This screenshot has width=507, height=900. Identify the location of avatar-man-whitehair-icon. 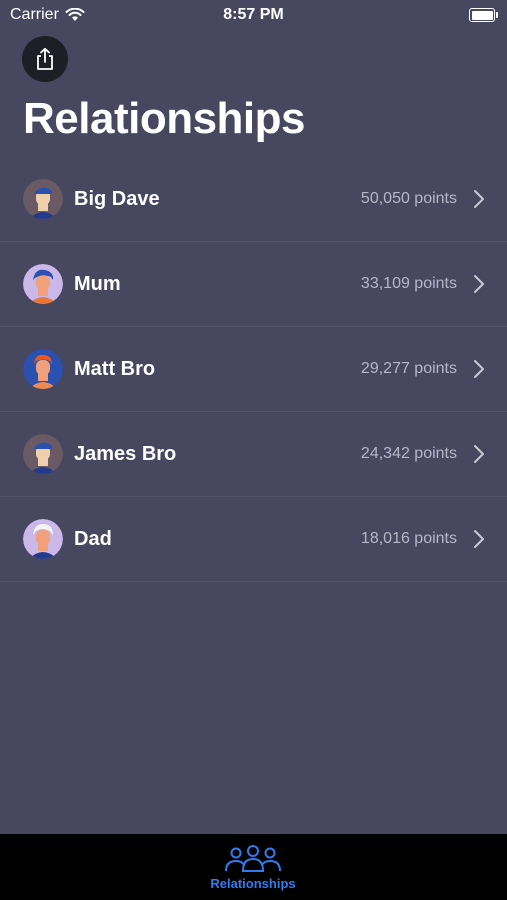
(43, 539).